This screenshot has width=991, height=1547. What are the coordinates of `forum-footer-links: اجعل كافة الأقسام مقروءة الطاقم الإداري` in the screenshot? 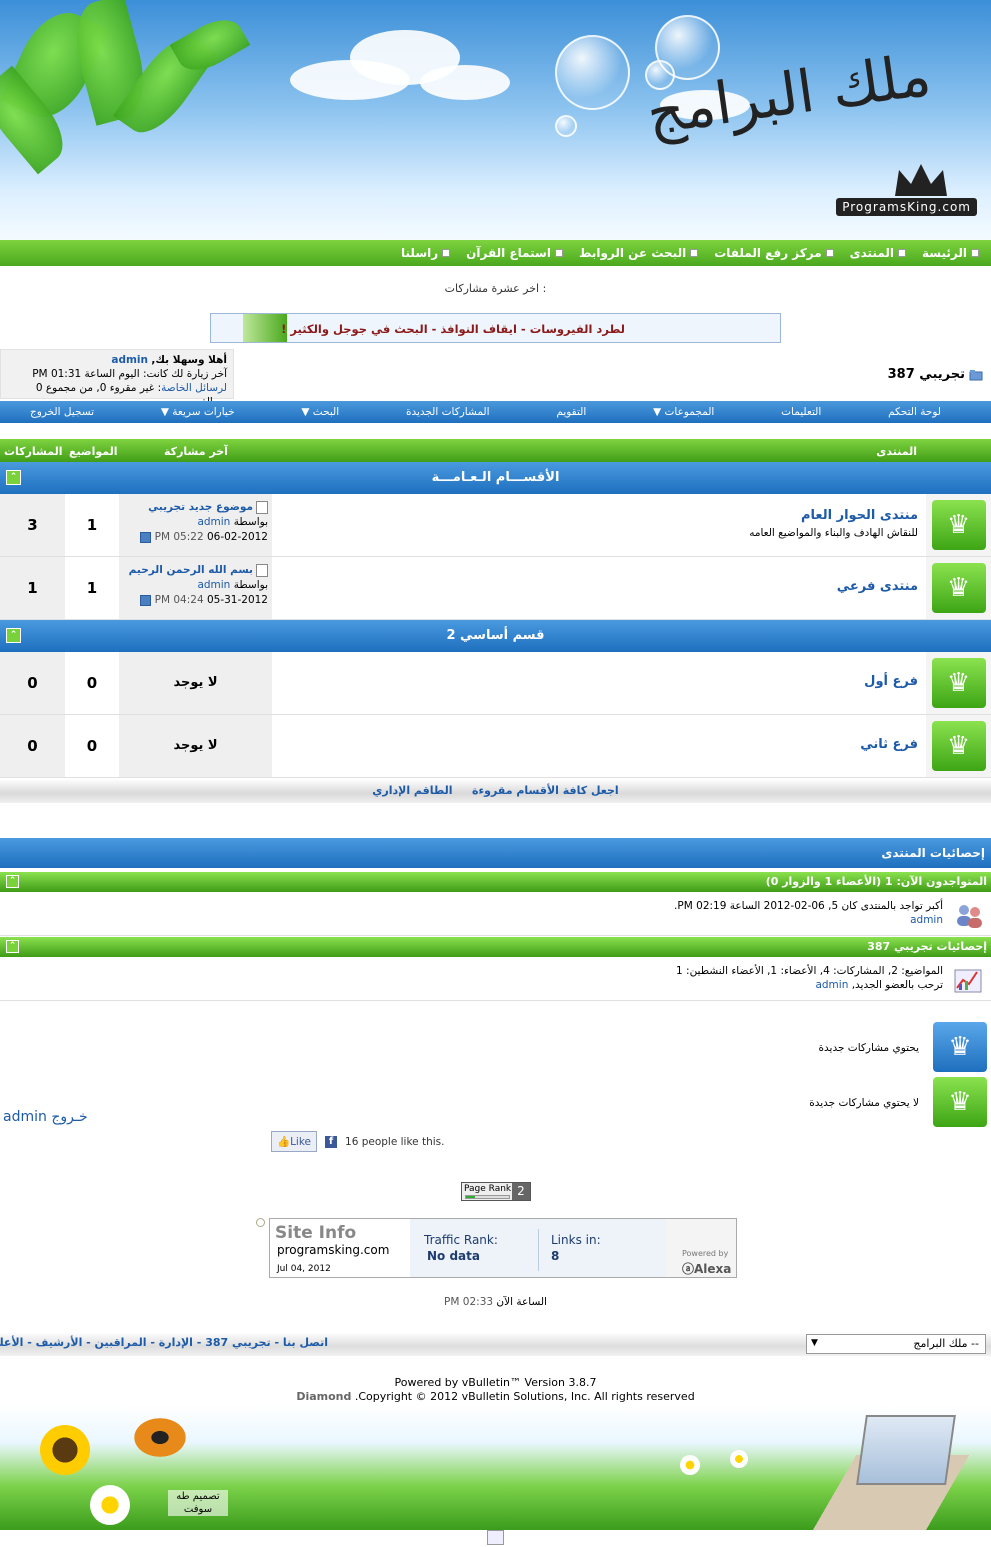 It's located at (495, 791).